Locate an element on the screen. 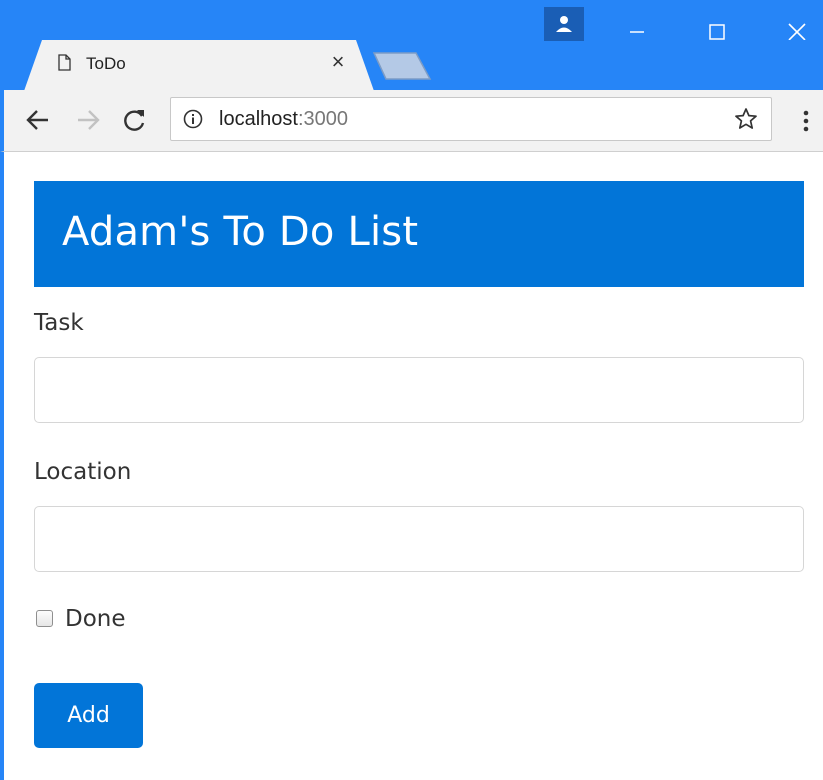  done-label: Done is located at coordinates (95, 619).